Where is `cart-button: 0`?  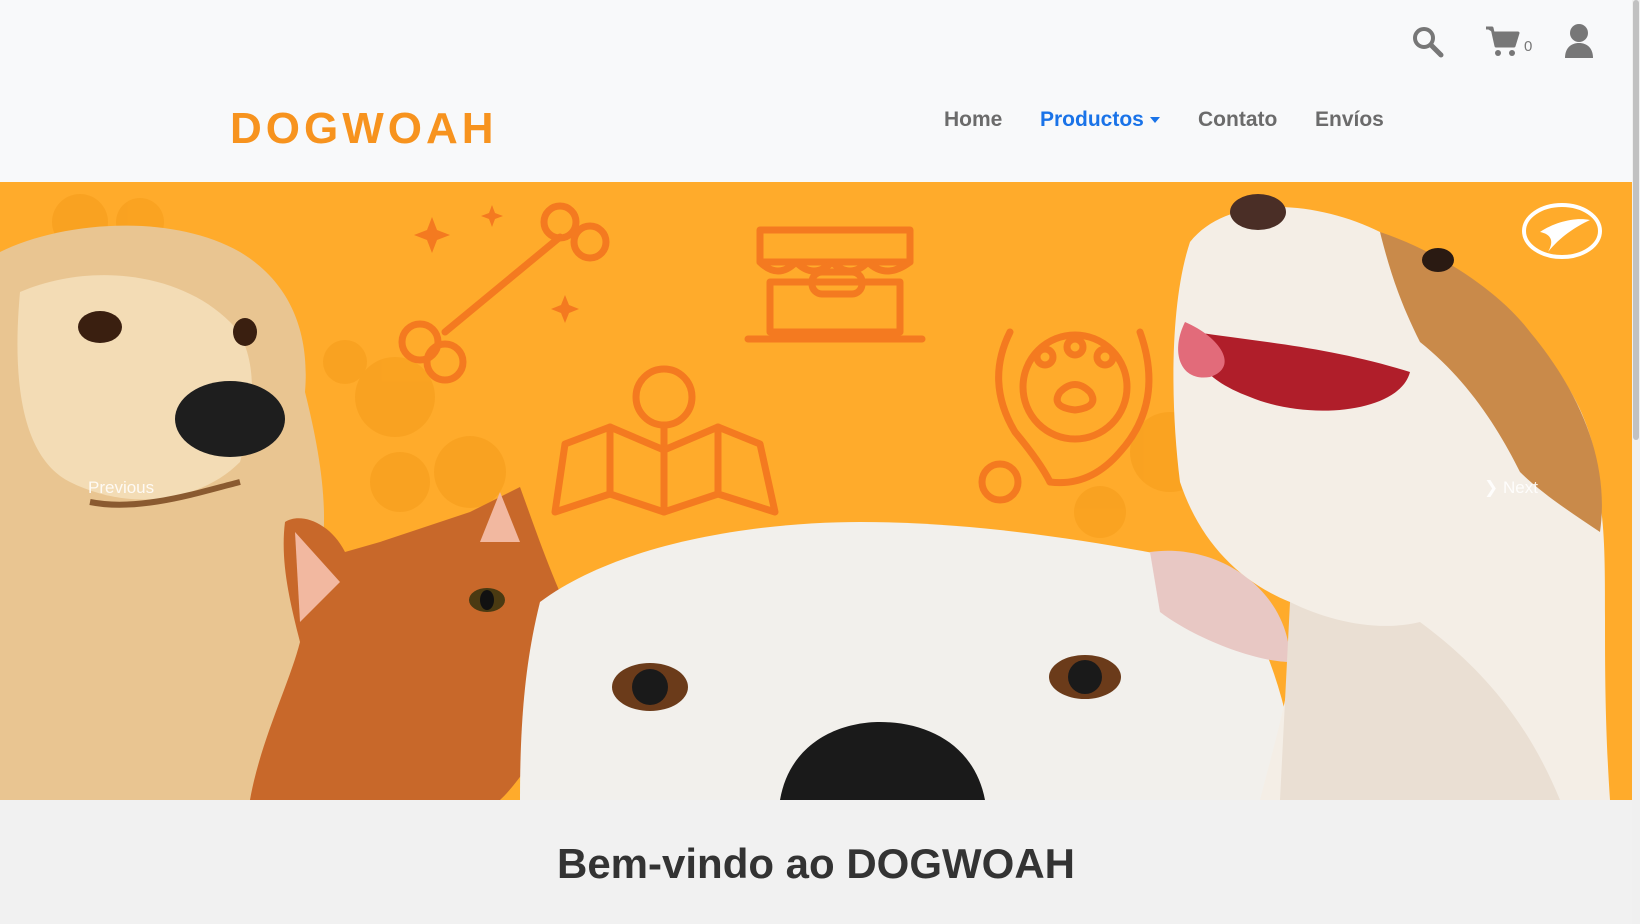 cart-button: 0 is located at coordinates (1514, 42).